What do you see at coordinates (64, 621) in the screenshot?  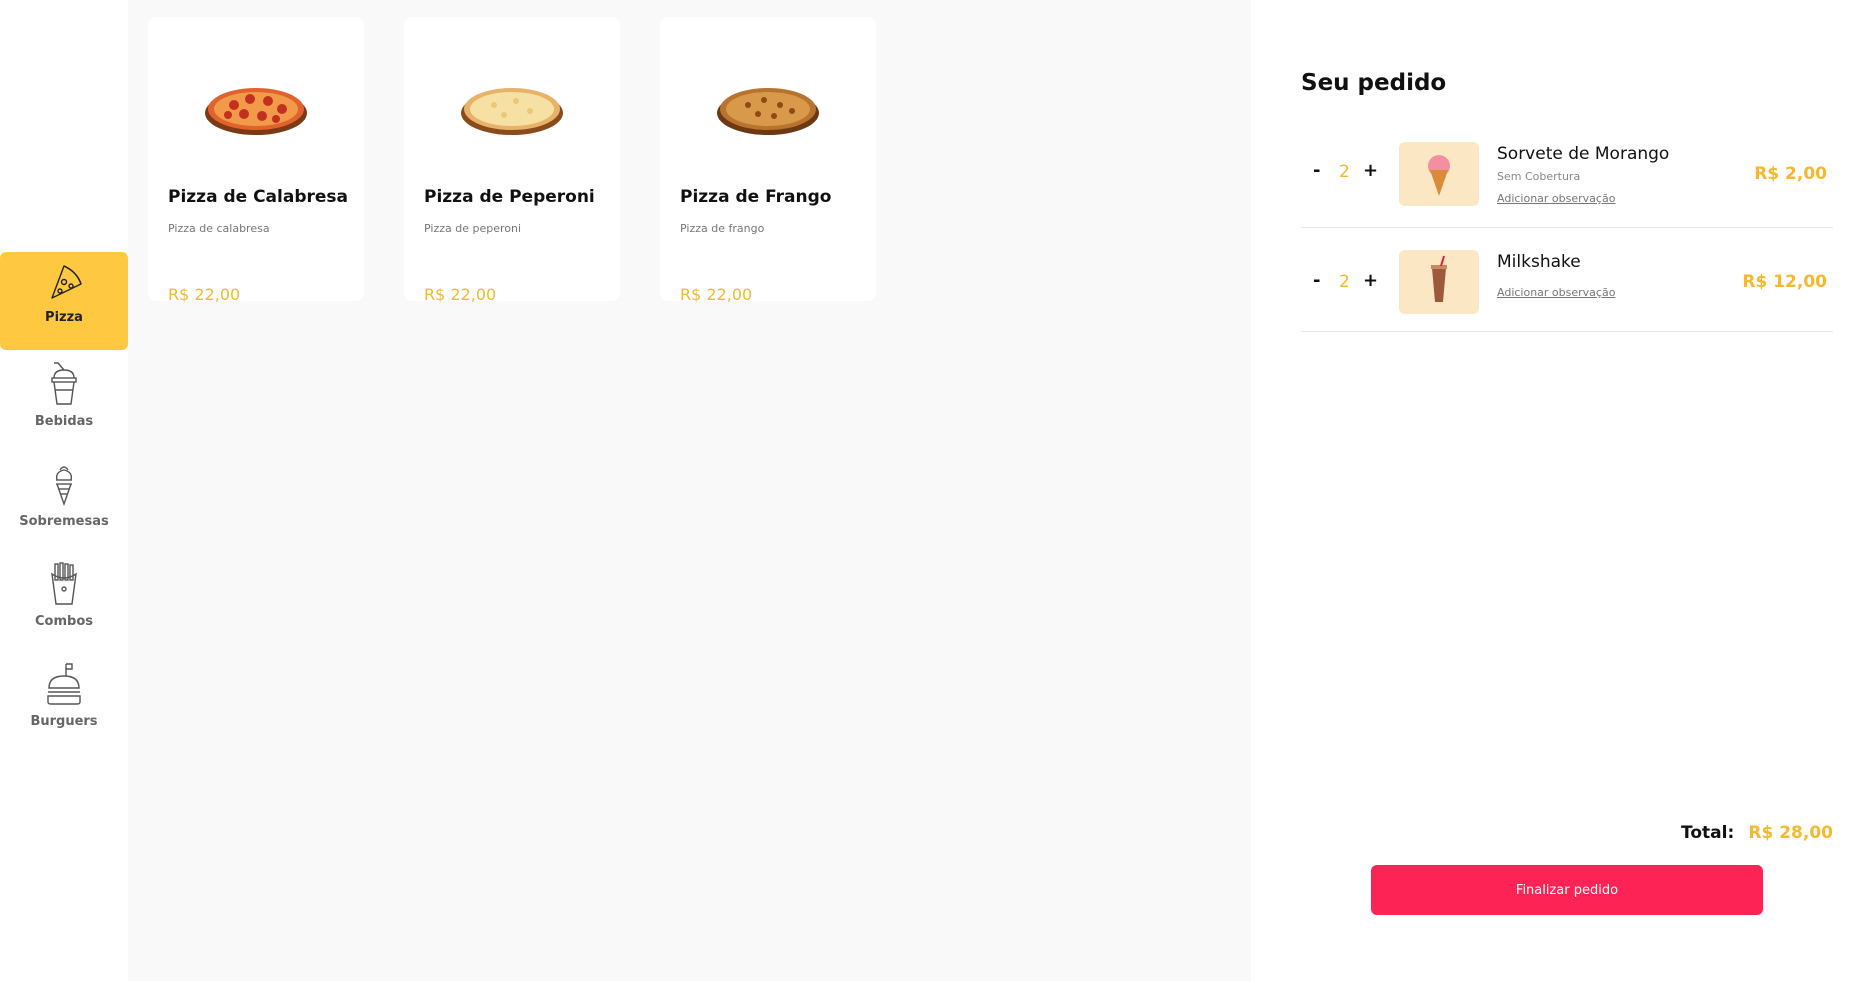 I see `sidebar-item-label: Combos` at bounding box center [64, 621].